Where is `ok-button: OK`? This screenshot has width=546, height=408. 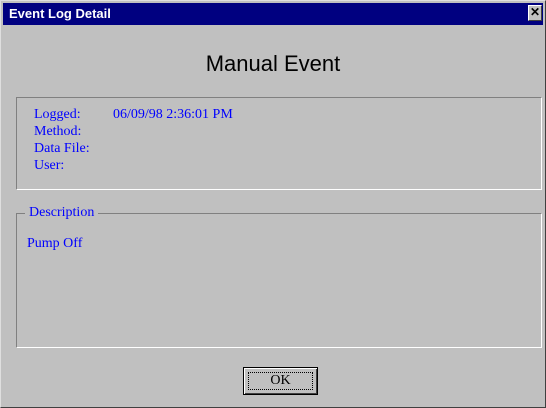
ok-button: OK is located at coordinates (280, 381).